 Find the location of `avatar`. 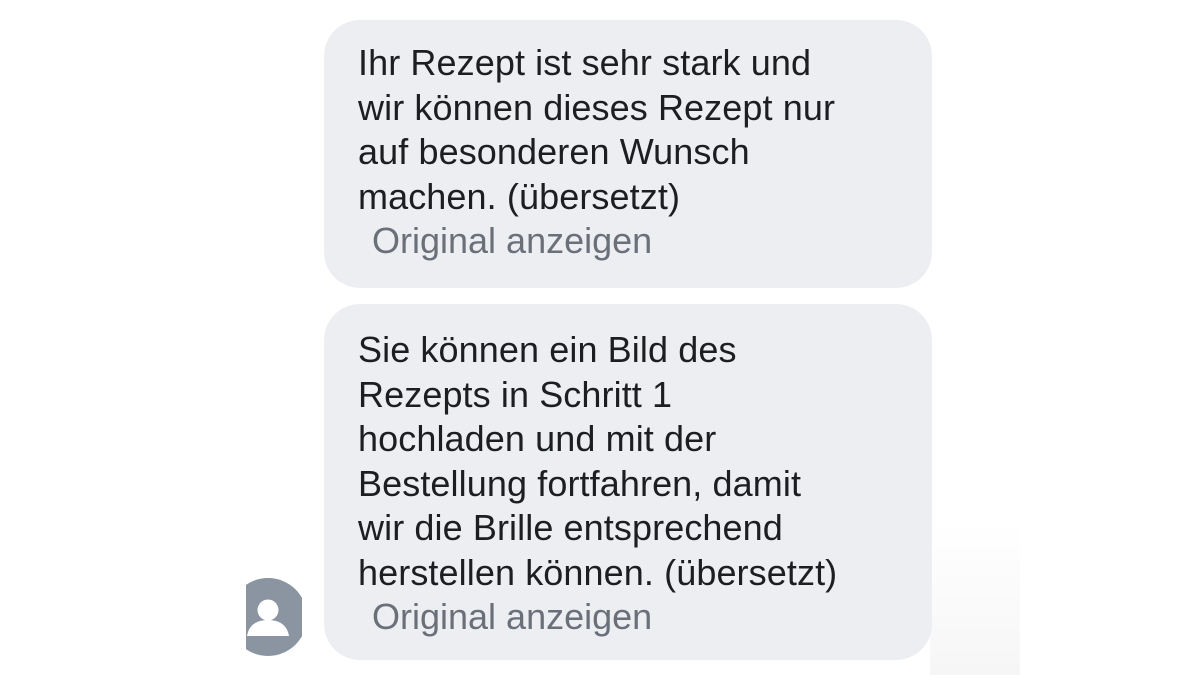

avatar is located at coordinates (265, 617).